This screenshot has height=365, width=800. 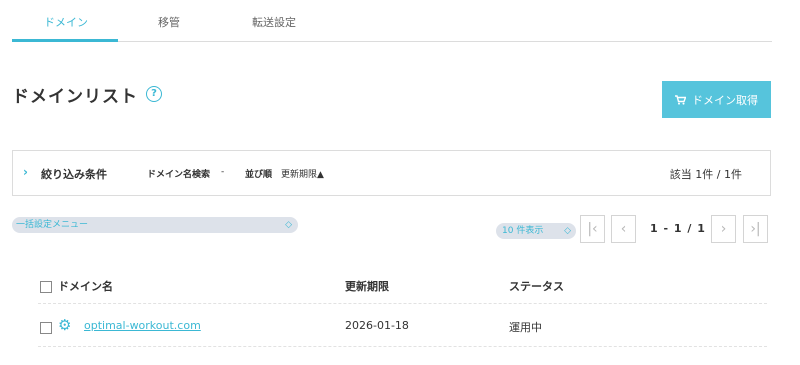 What do you see at coordinates (525, 327) in the screenshot?
I see `domain-status: 運用中` at bounding box center [525, 327].